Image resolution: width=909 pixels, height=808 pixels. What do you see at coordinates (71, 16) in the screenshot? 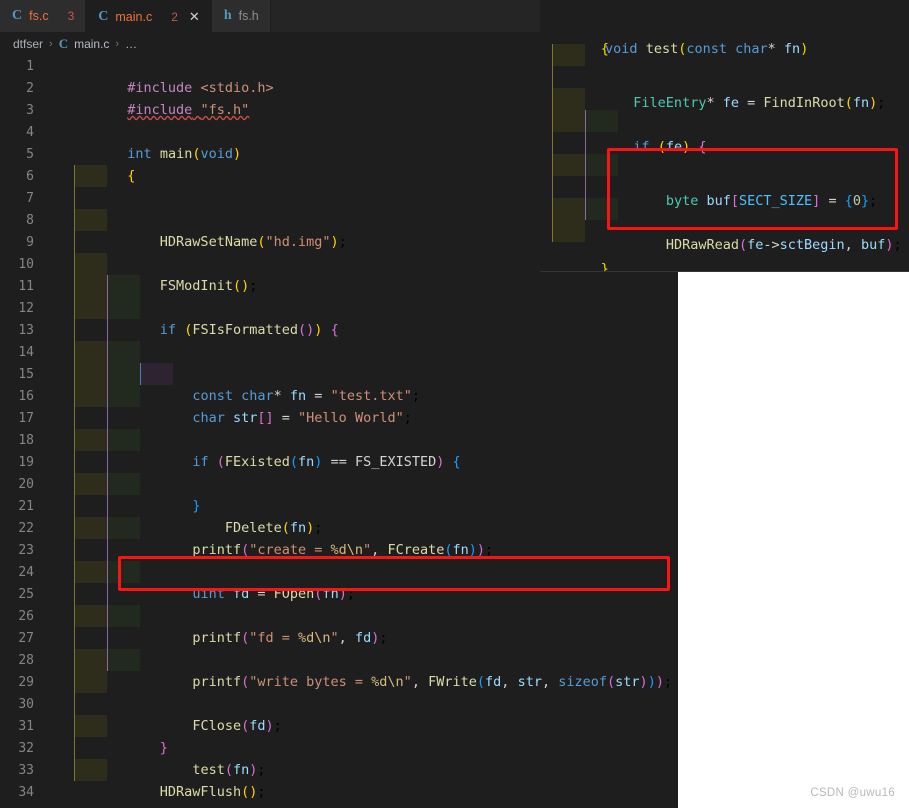
I see `tab-problem-badge: 3` at bounding box center [71, 16].